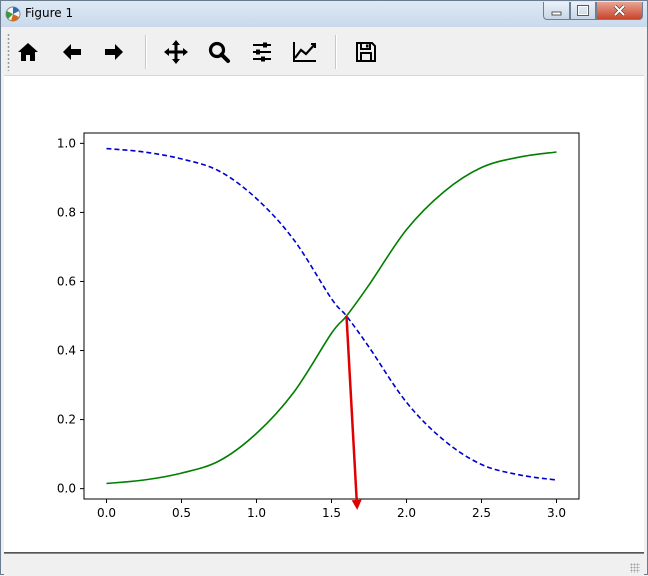 Image resolution: width=648 pixels, height=576 pixels. What do you see at coordinates (106, 513) in the screenshot?
I see `x-tick-label: 0.0` at bounding box center [106, 513].